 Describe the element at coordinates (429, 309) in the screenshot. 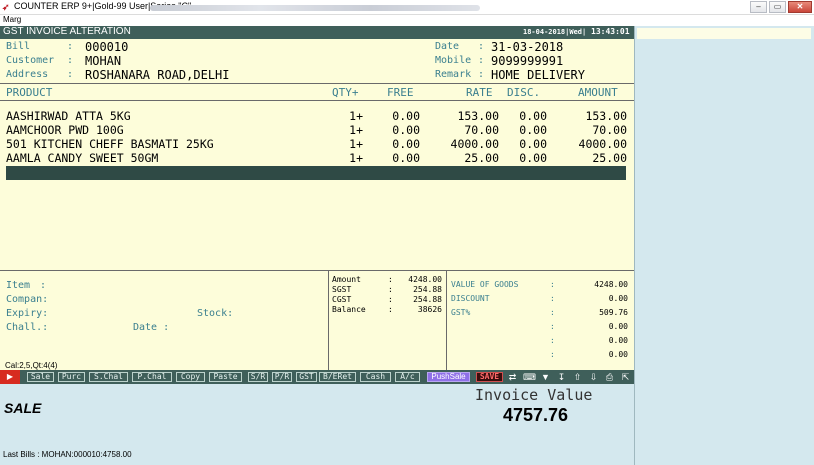

I see `totals-value: 38626` at that location.